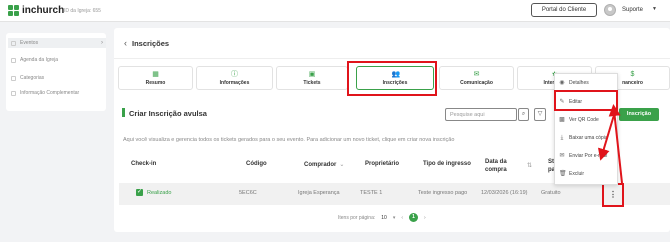 This screenshot has height=242, width=670. I want to click on sidebar-item-eventos: Eventos ›, so click(57, 43).